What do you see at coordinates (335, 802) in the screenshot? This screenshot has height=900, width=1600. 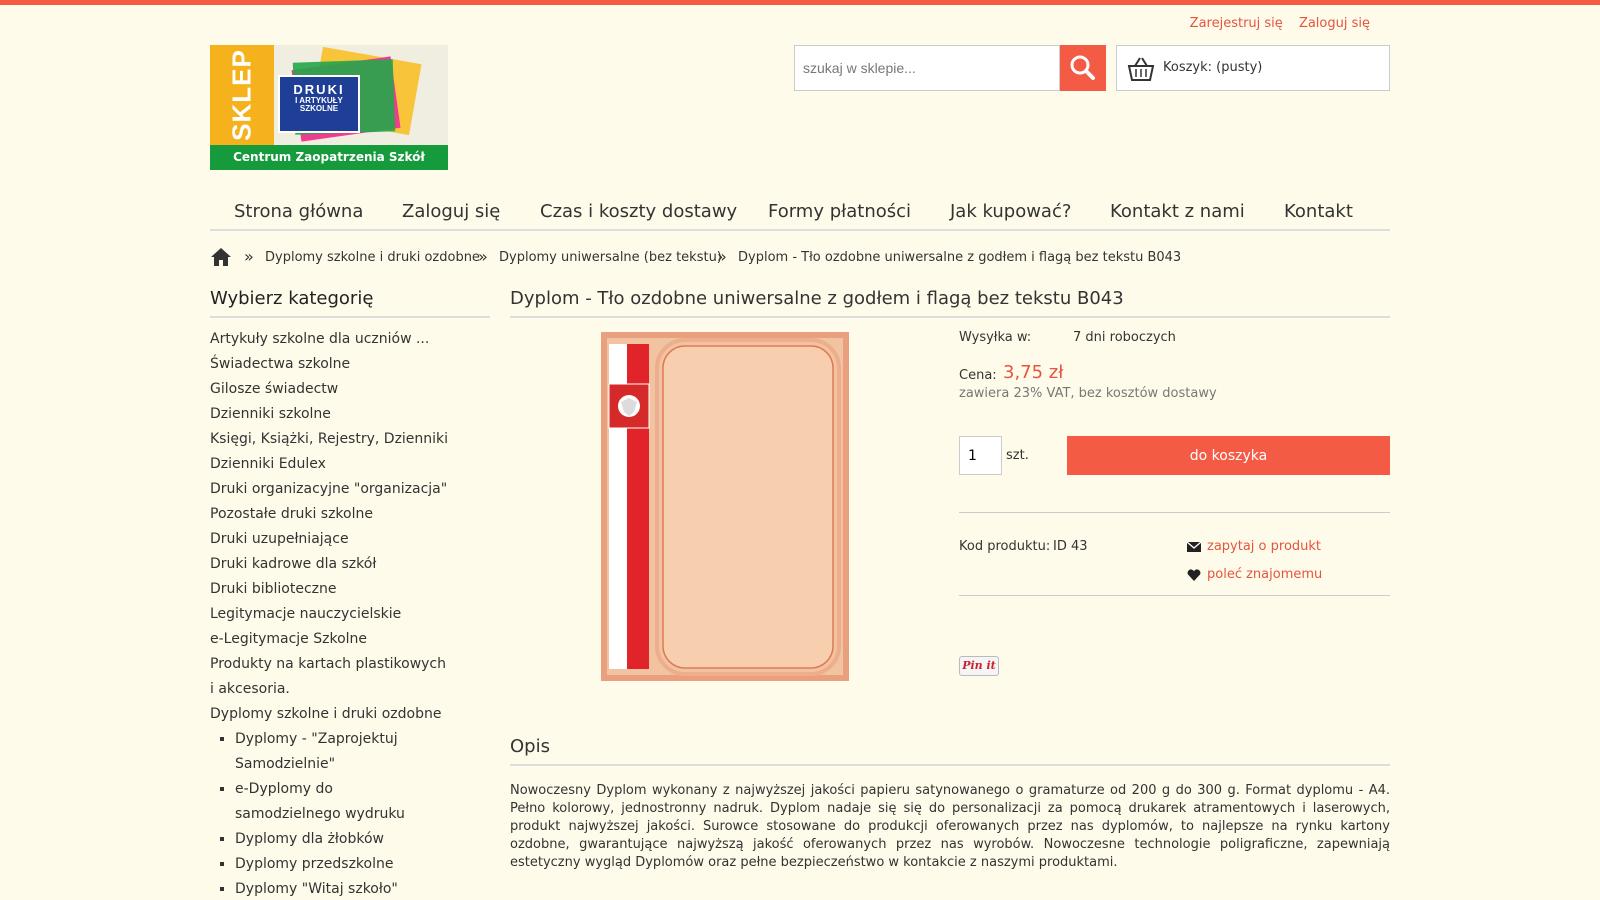 I see `subcategory-item: e-Dyplomy do samodzielnego wydruku` at bounding box center [335, 802].